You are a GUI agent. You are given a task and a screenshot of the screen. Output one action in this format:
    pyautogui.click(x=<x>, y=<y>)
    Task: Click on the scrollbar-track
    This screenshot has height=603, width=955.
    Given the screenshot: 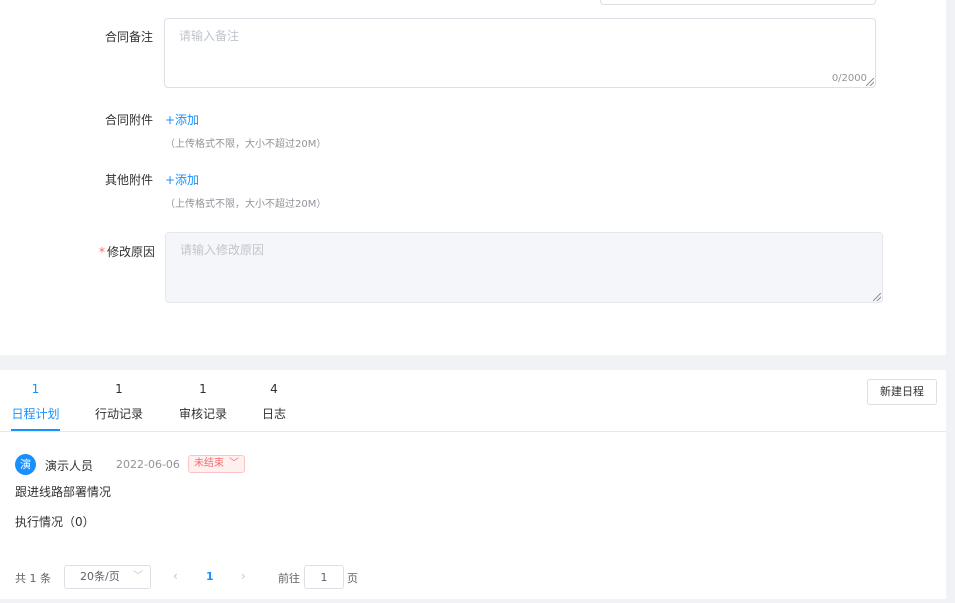 What is the action you would take?
    pyautogui.click(x=950, y=301)
    